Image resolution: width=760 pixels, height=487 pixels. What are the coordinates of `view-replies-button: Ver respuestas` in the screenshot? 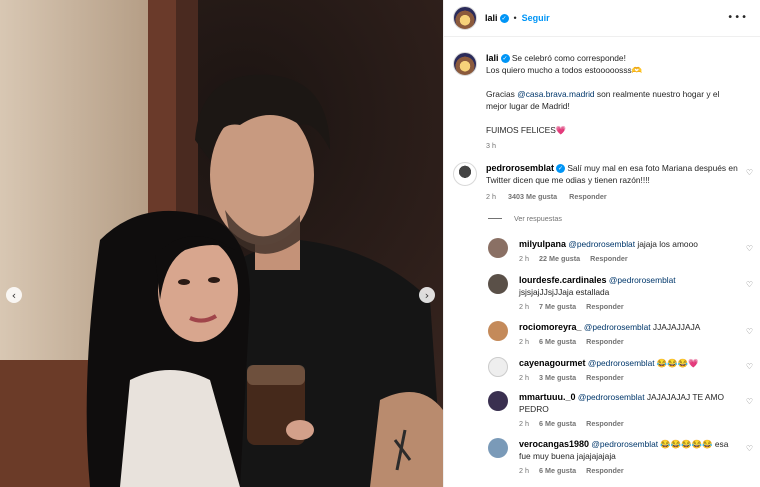 It's located at (525, 218).